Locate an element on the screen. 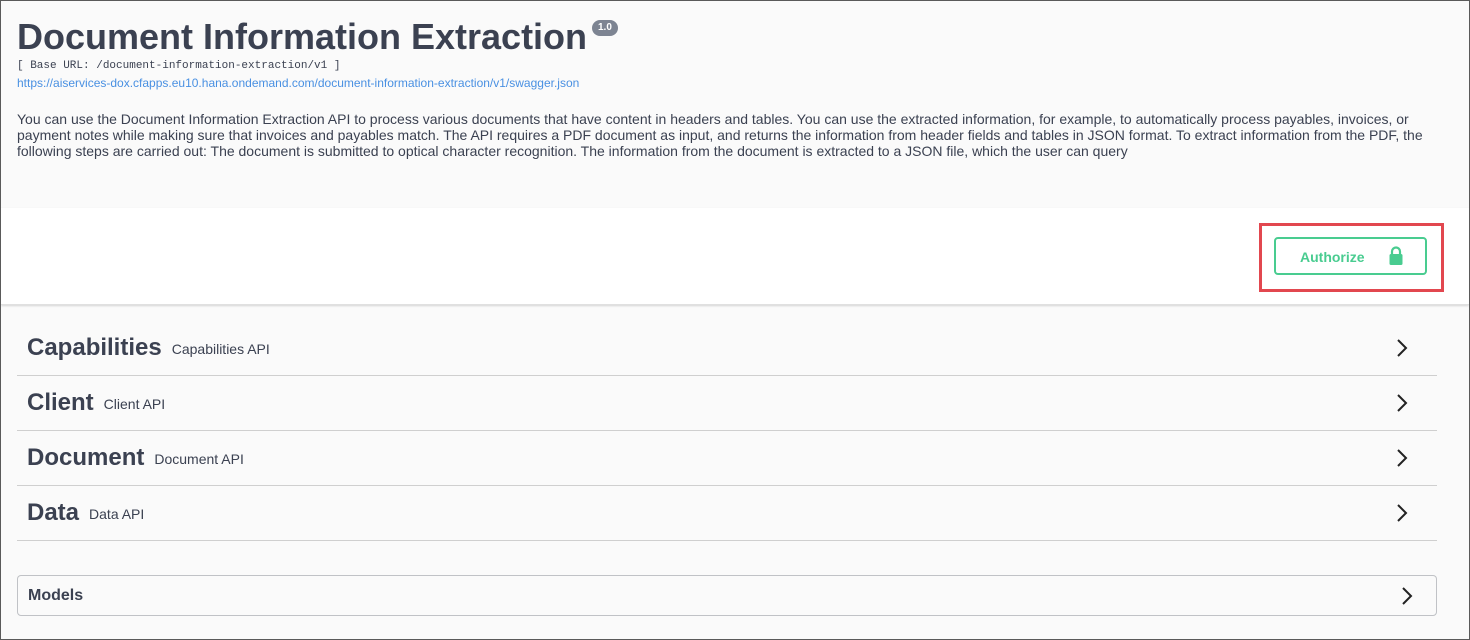 This screenshot has width=1470, height=640. authorize-button: Authorize is located at coordinates (1350, 256).